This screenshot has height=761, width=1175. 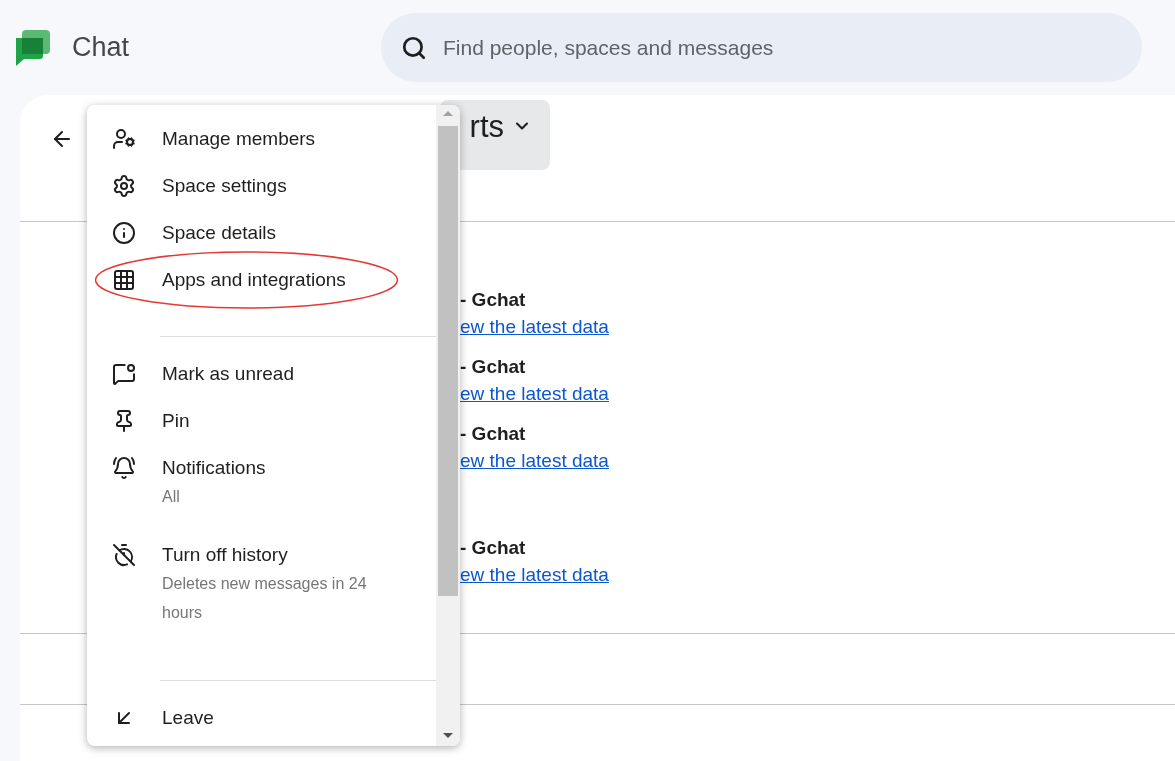 I want to click on app-title: Chat, so click(x=101, y=48).